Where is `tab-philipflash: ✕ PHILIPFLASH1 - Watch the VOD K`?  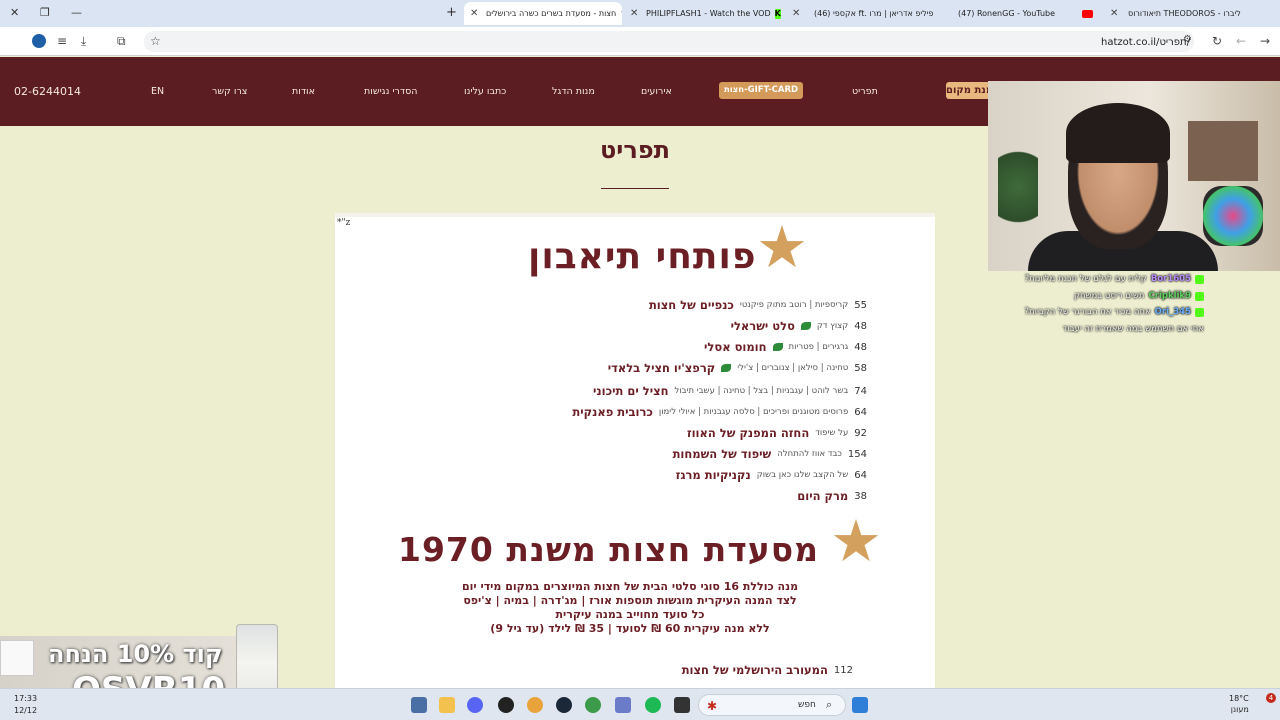
tab-philipflash: ✕ PHILIPFLASH1 - Watch the VOD K is located at coordinates (705, 13).